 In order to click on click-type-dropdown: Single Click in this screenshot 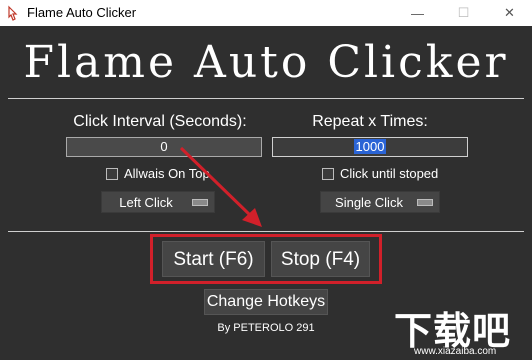, I will do `click(380, 202)`.